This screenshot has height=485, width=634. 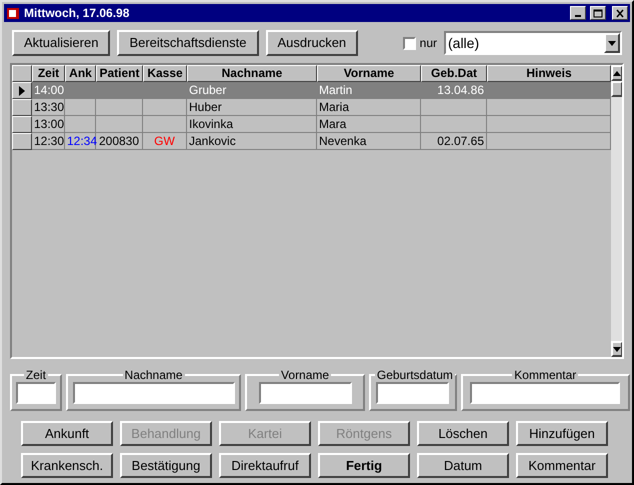 I want to click on filter-dropdown: (alle), so click(x=533, y=43).